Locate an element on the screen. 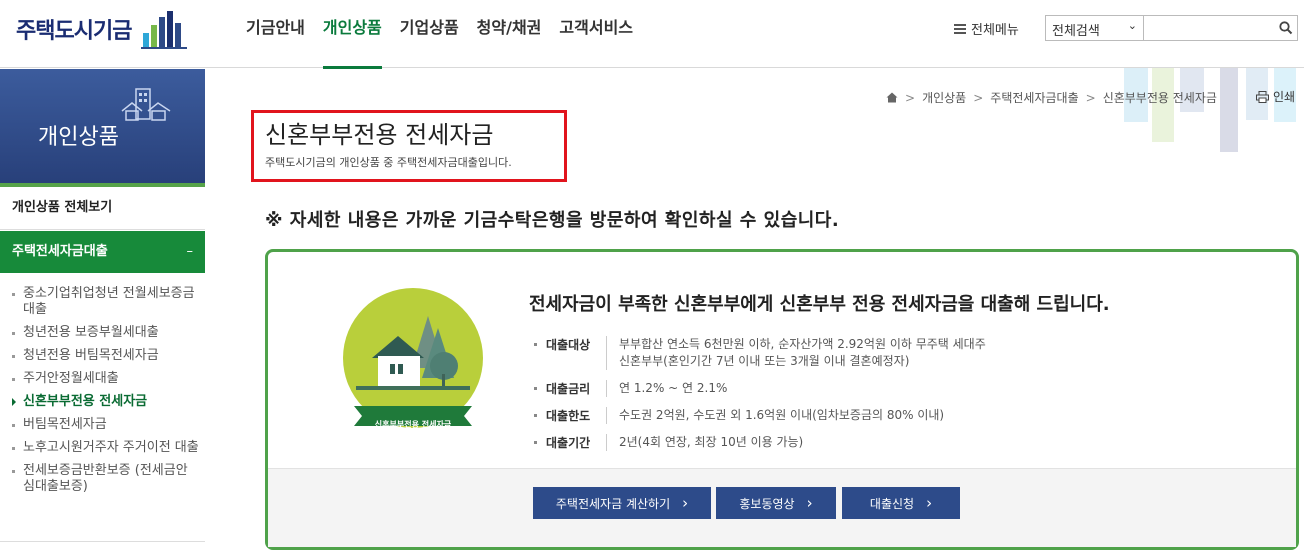 Image resolution: width=1304 pixels, height=552 pixels. search-icon is located at coordinates (1286, 28).